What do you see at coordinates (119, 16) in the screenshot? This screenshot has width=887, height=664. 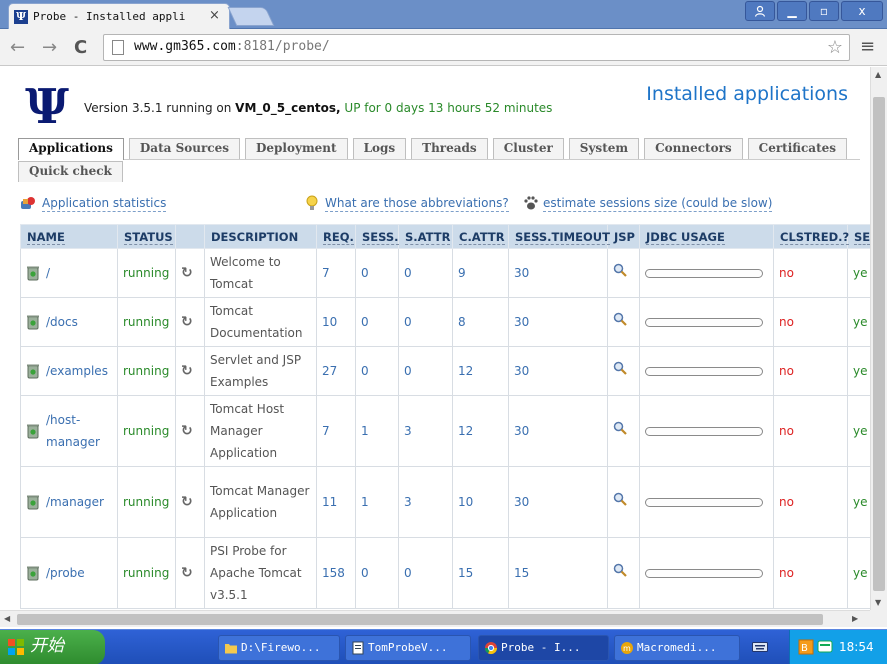 I see `browser-tab: Ψ Probe - Installed appli ×` at bounding box center [119, 16].